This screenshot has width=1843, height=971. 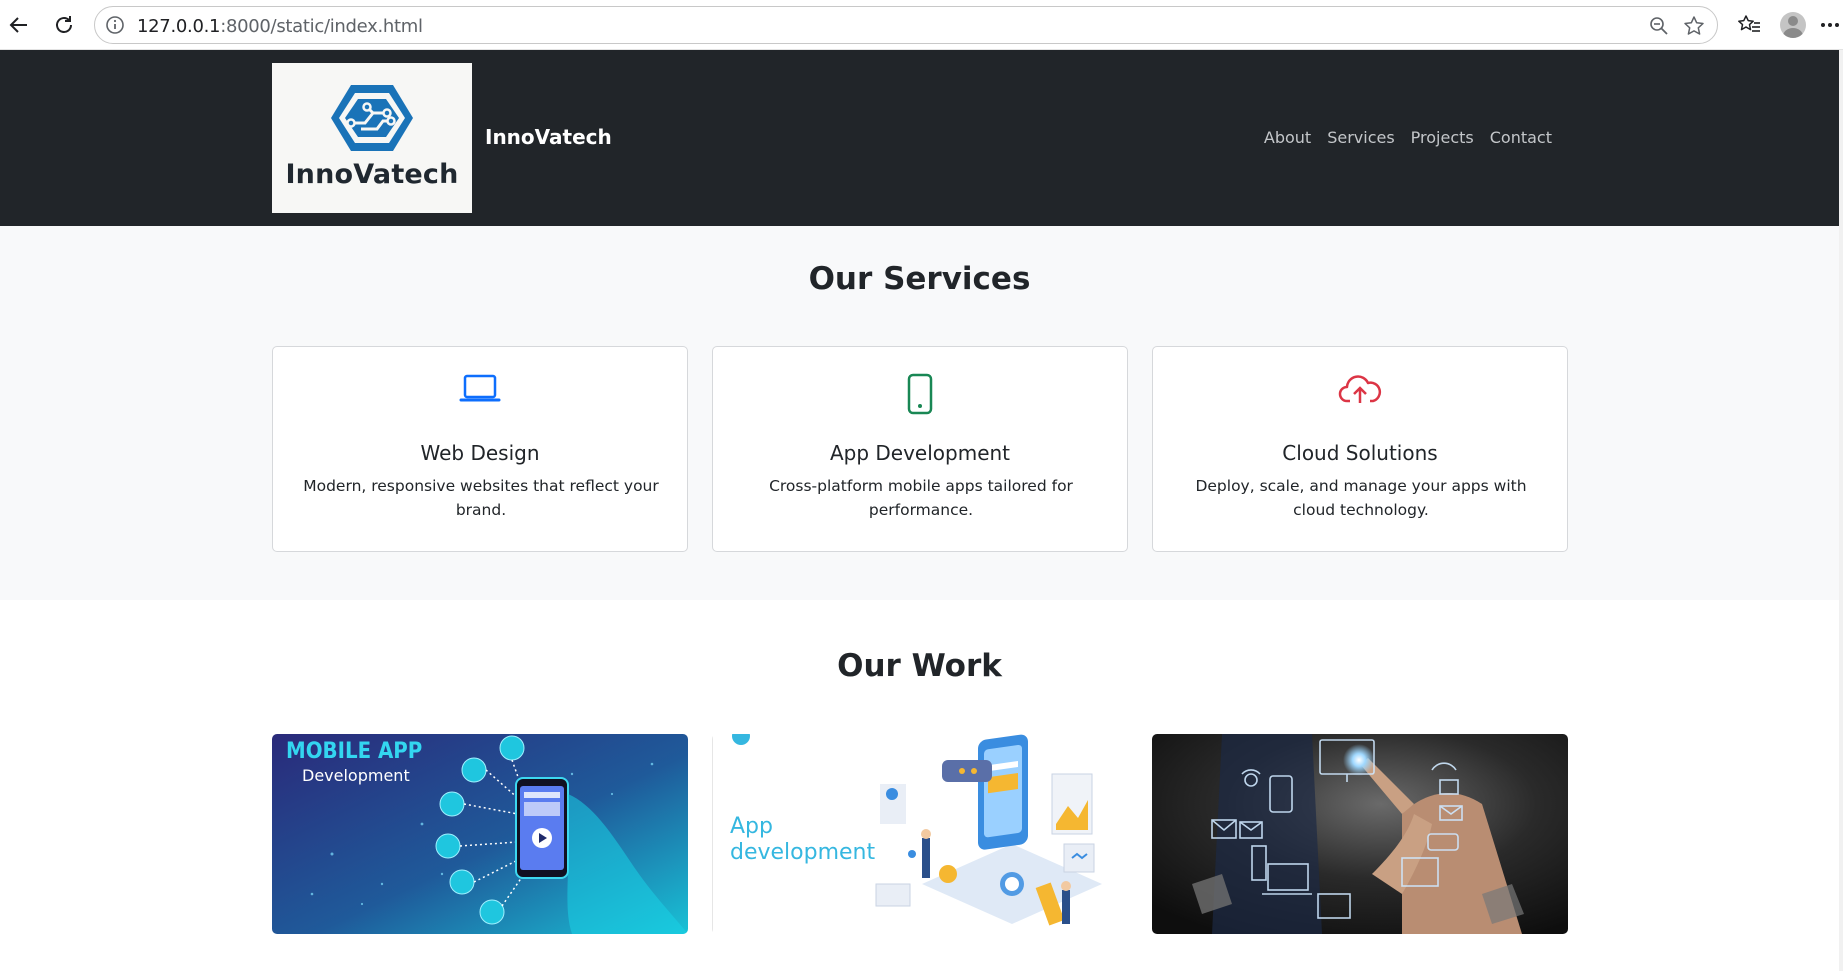 What do you see at coordinates (751, 826) in the screenshot?
I see `work-image-heading: App` at bounding box center [751, 826].